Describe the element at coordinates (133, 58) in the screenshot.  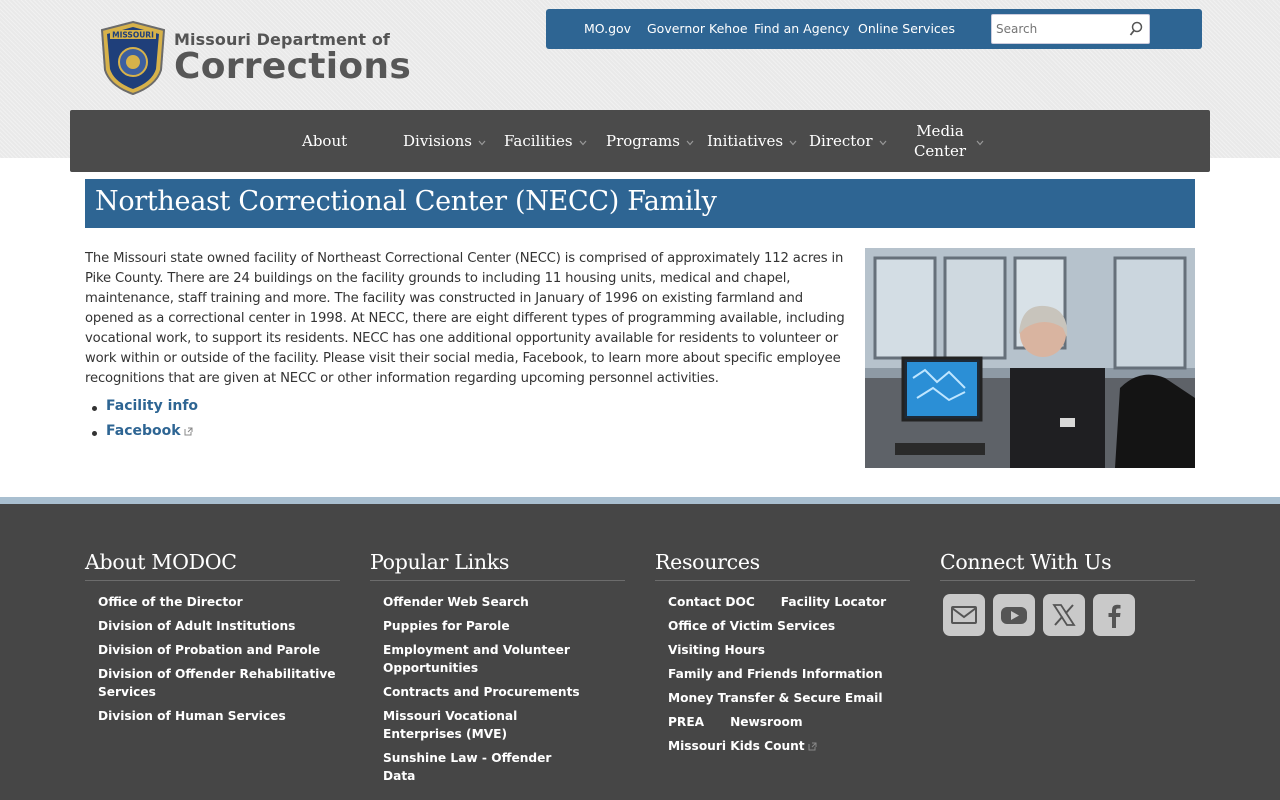
I see `seal-icon: MISSOURI` at that location.